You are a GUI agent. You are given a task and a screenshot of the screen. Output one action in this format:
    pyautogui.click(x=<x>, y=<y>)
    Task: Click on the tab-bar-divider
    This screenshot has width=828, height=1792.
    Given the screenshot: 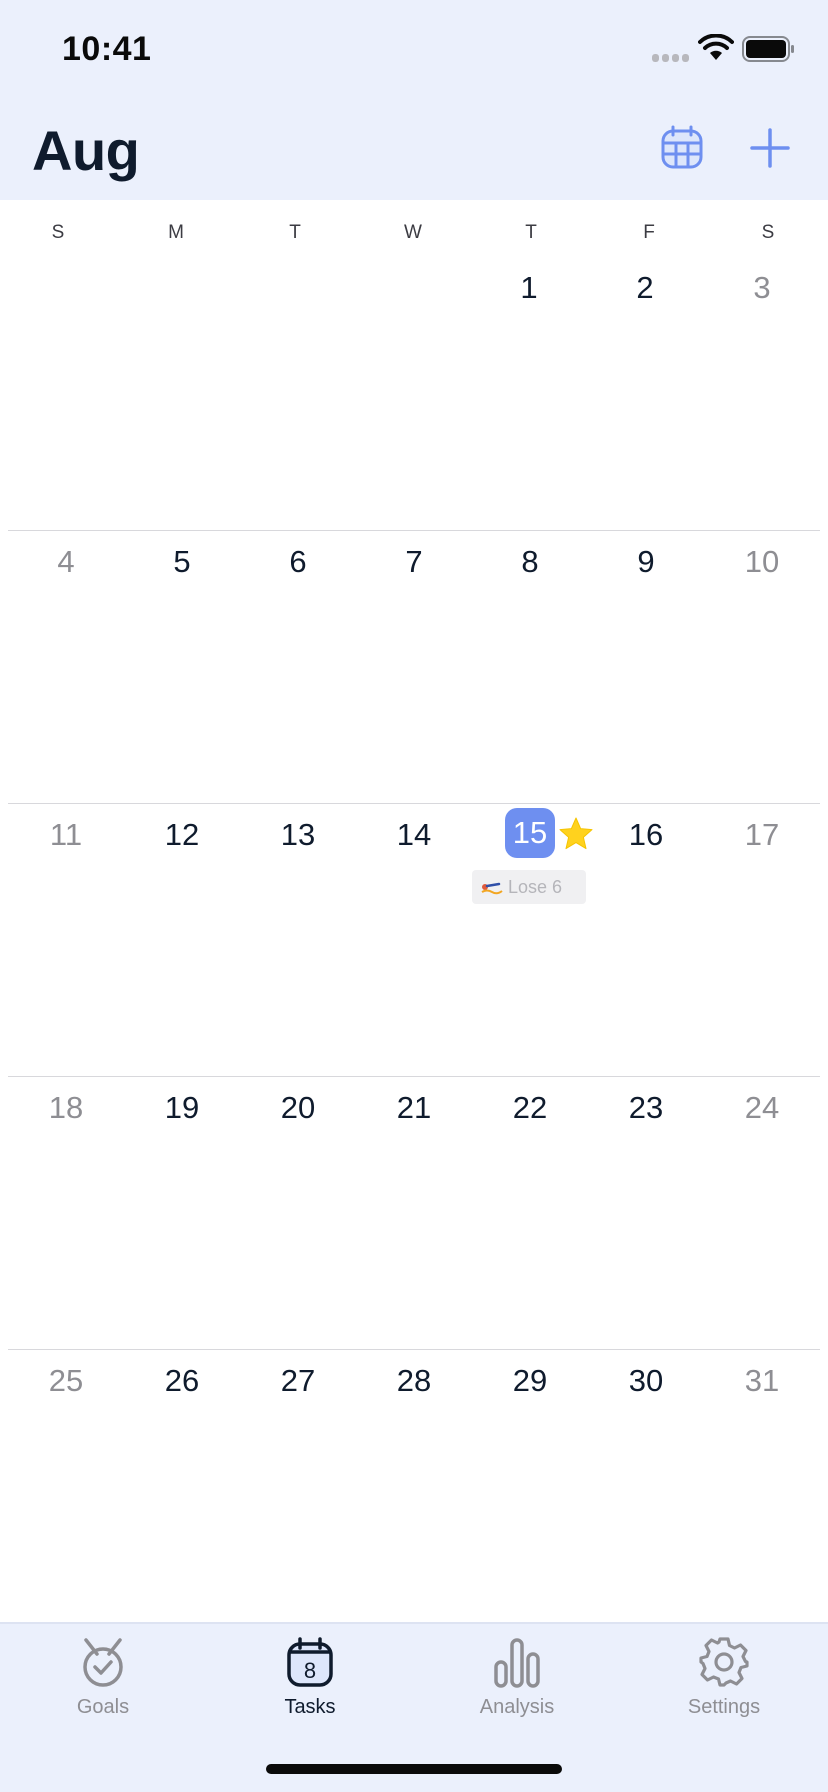 What is the action you would take?
    pyautogui.click(x=414, y=1623)
    